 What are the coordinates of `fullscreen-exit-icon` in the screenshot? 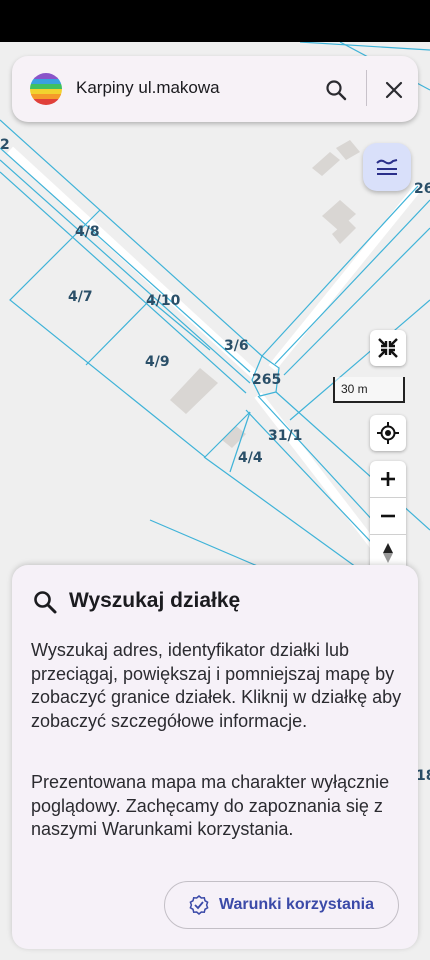 It's located at (388, 348).